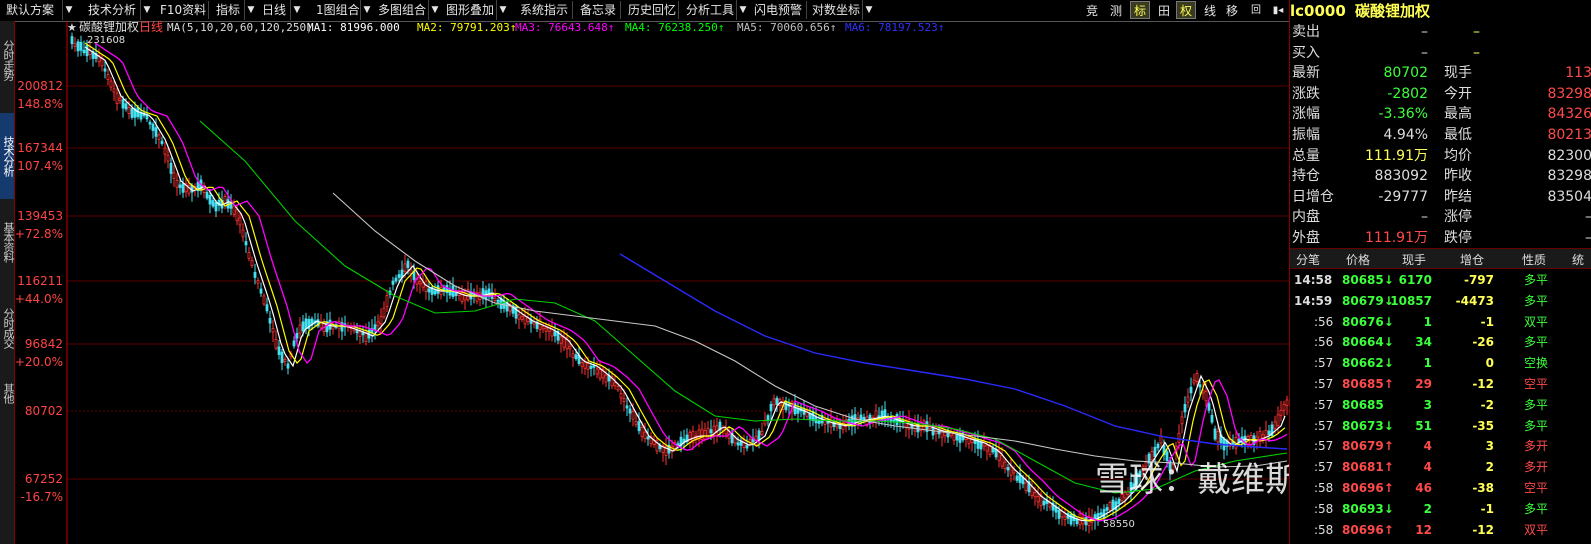  Describe the element at coordinates (1092, 10) in the screenshot. I see `tool-compete: 竞` at that location.